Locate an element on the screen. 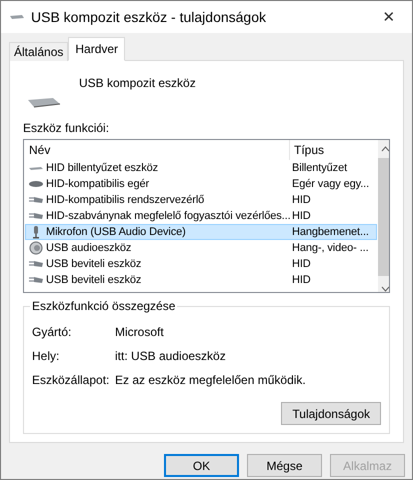  list-row: HID billentyűzet eszköz Billentyűzet is located at coordinates (201, 168).